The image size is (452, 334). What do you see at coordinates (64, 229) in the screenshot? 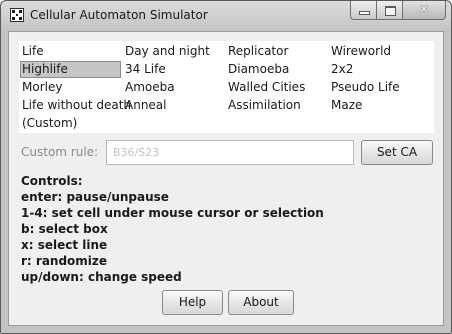
I see `controls-line: b: select box` at bounding box center [64, 229].